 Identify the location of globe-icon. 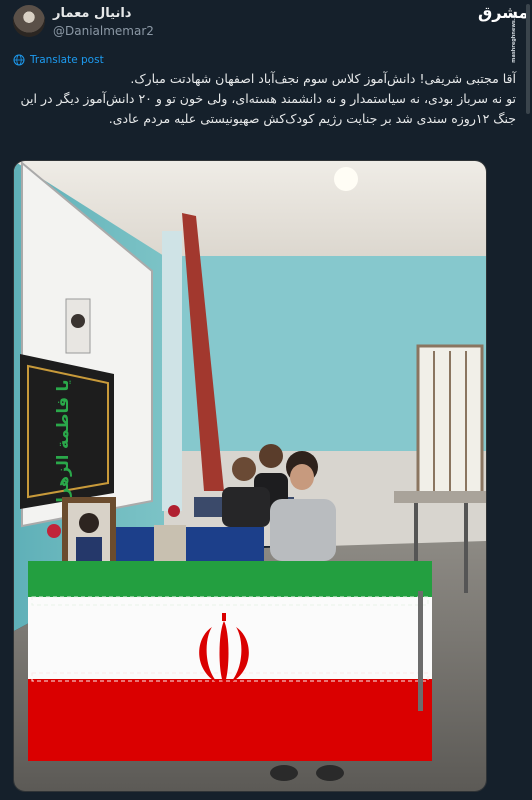
(19, 60).